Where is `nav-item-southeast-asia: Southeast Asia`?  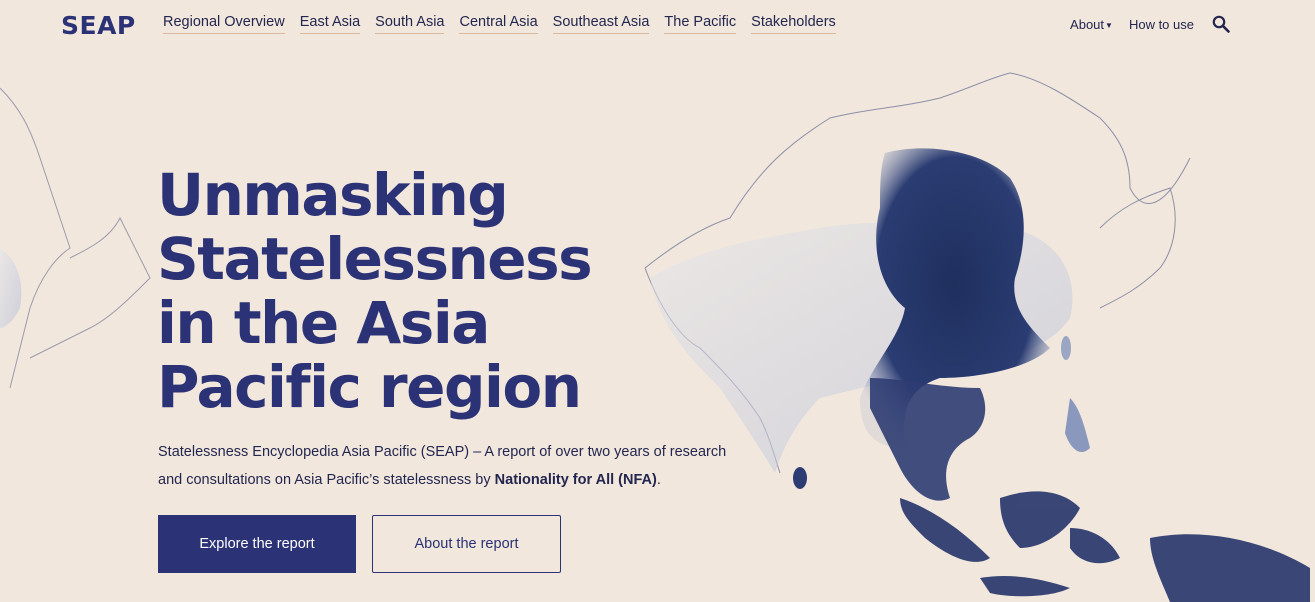 nav-item-southeast-asia: Southeast Asia is located at coordinates (601, 24).